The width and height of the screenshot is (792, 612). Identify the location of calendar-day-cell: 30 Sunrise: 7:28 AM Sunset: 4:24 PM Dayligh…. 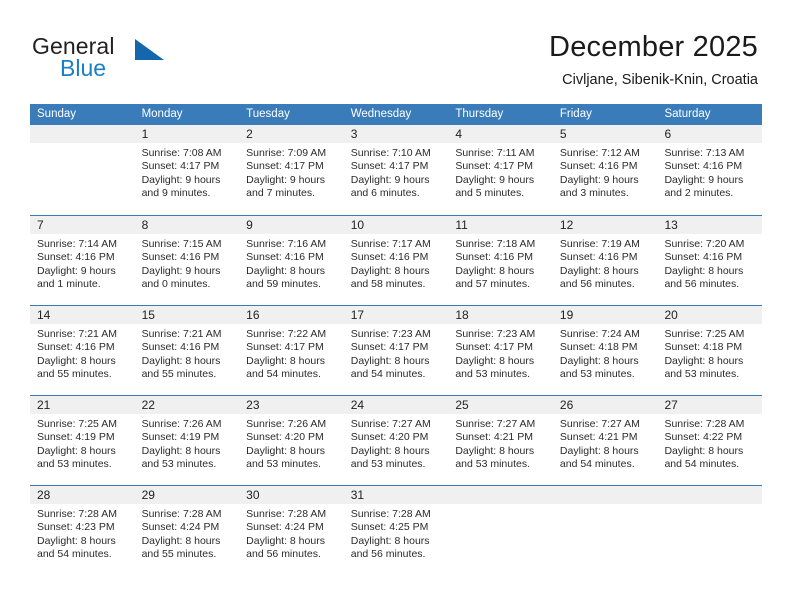
(291, 530).